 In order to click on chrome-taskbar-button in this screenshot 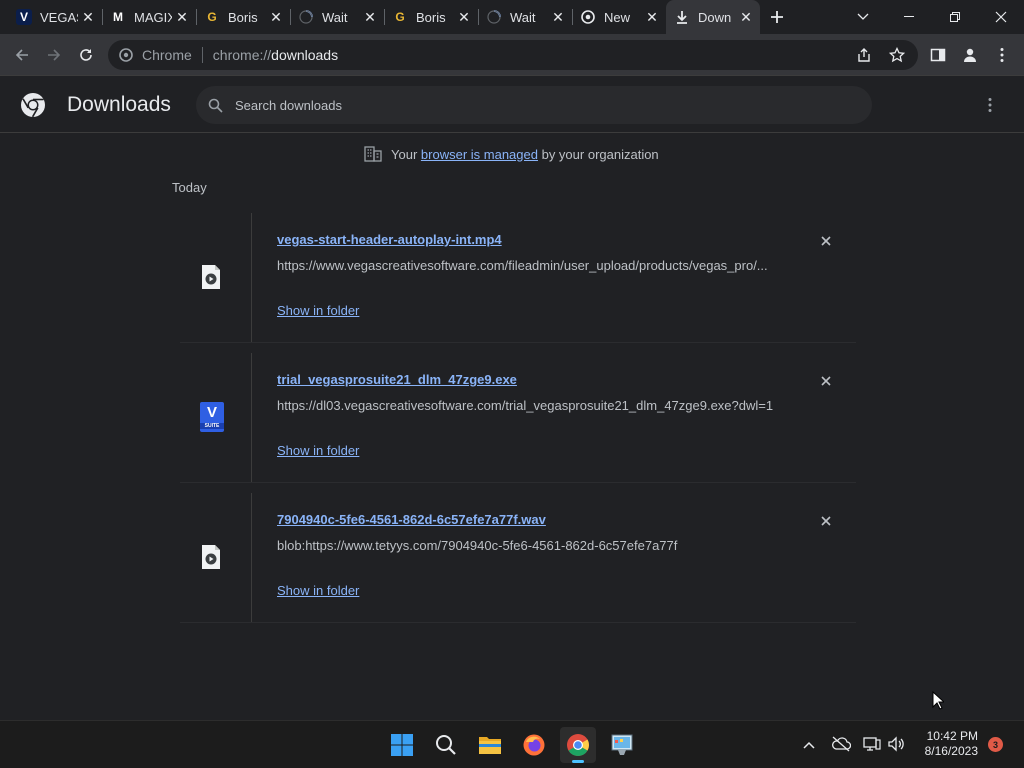, I will do `click(578, 745)`.